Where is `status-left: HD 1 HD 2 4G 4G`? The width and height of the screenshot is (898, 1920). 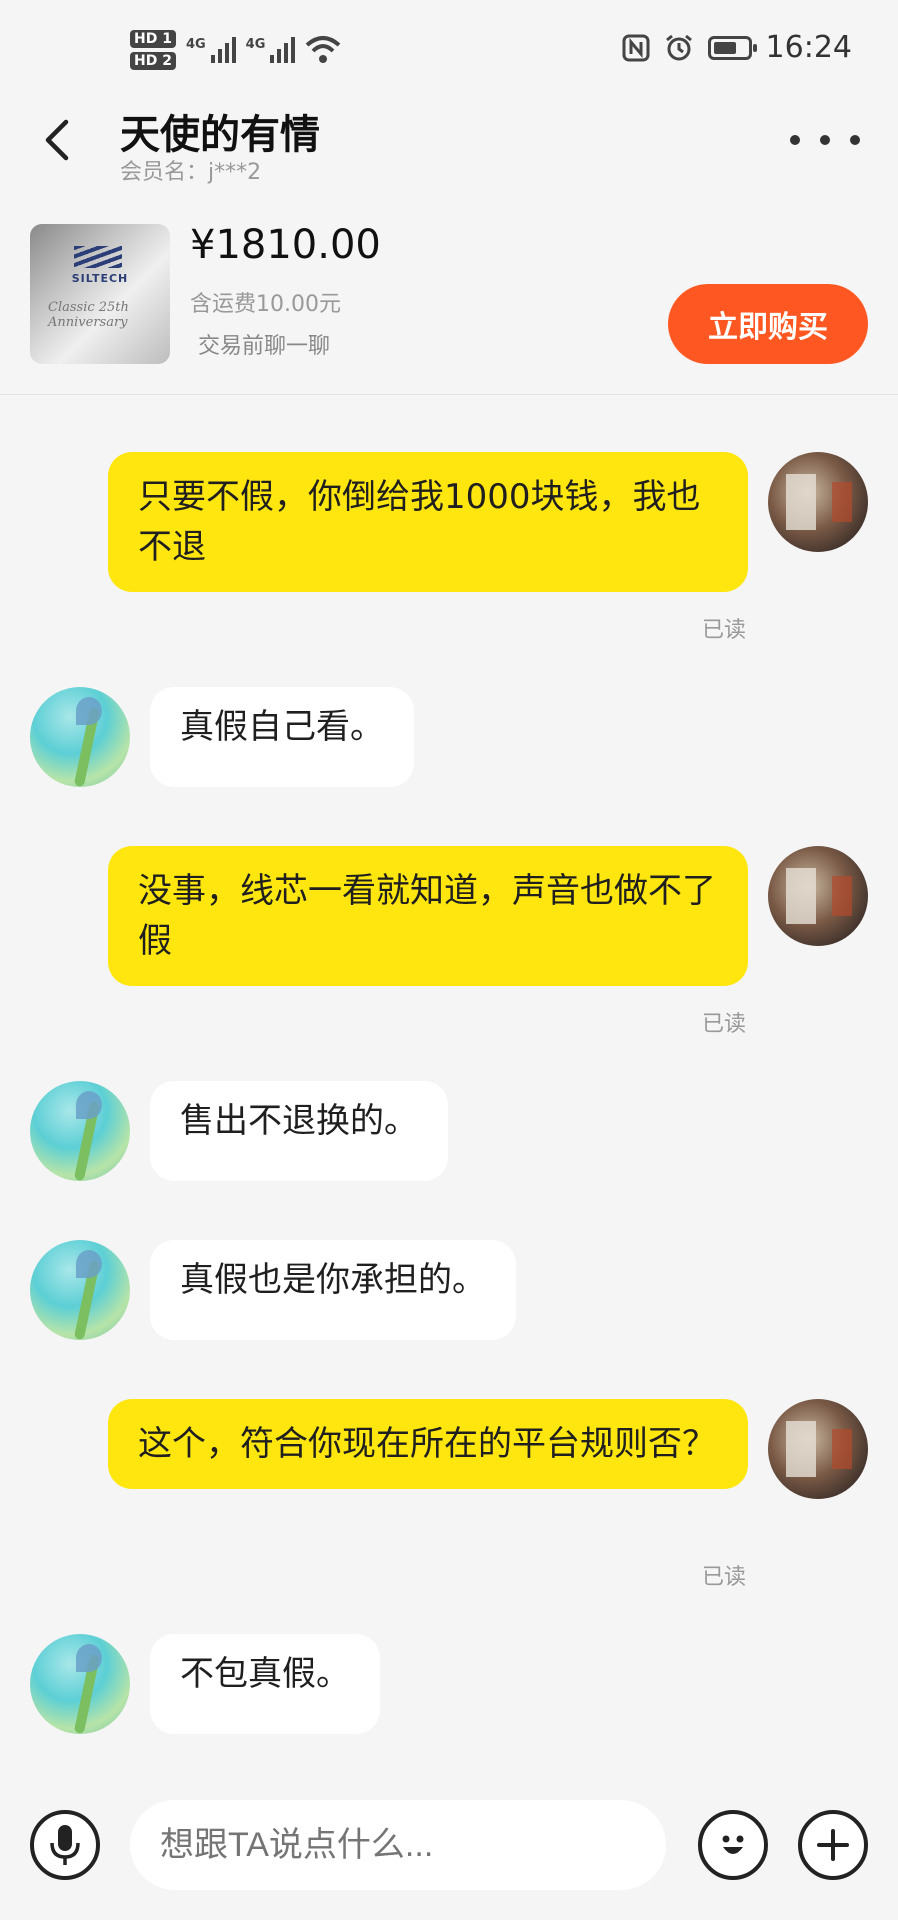 status-left: HD 1 HD 2 4G 4G is located at coordinates (235, 50).